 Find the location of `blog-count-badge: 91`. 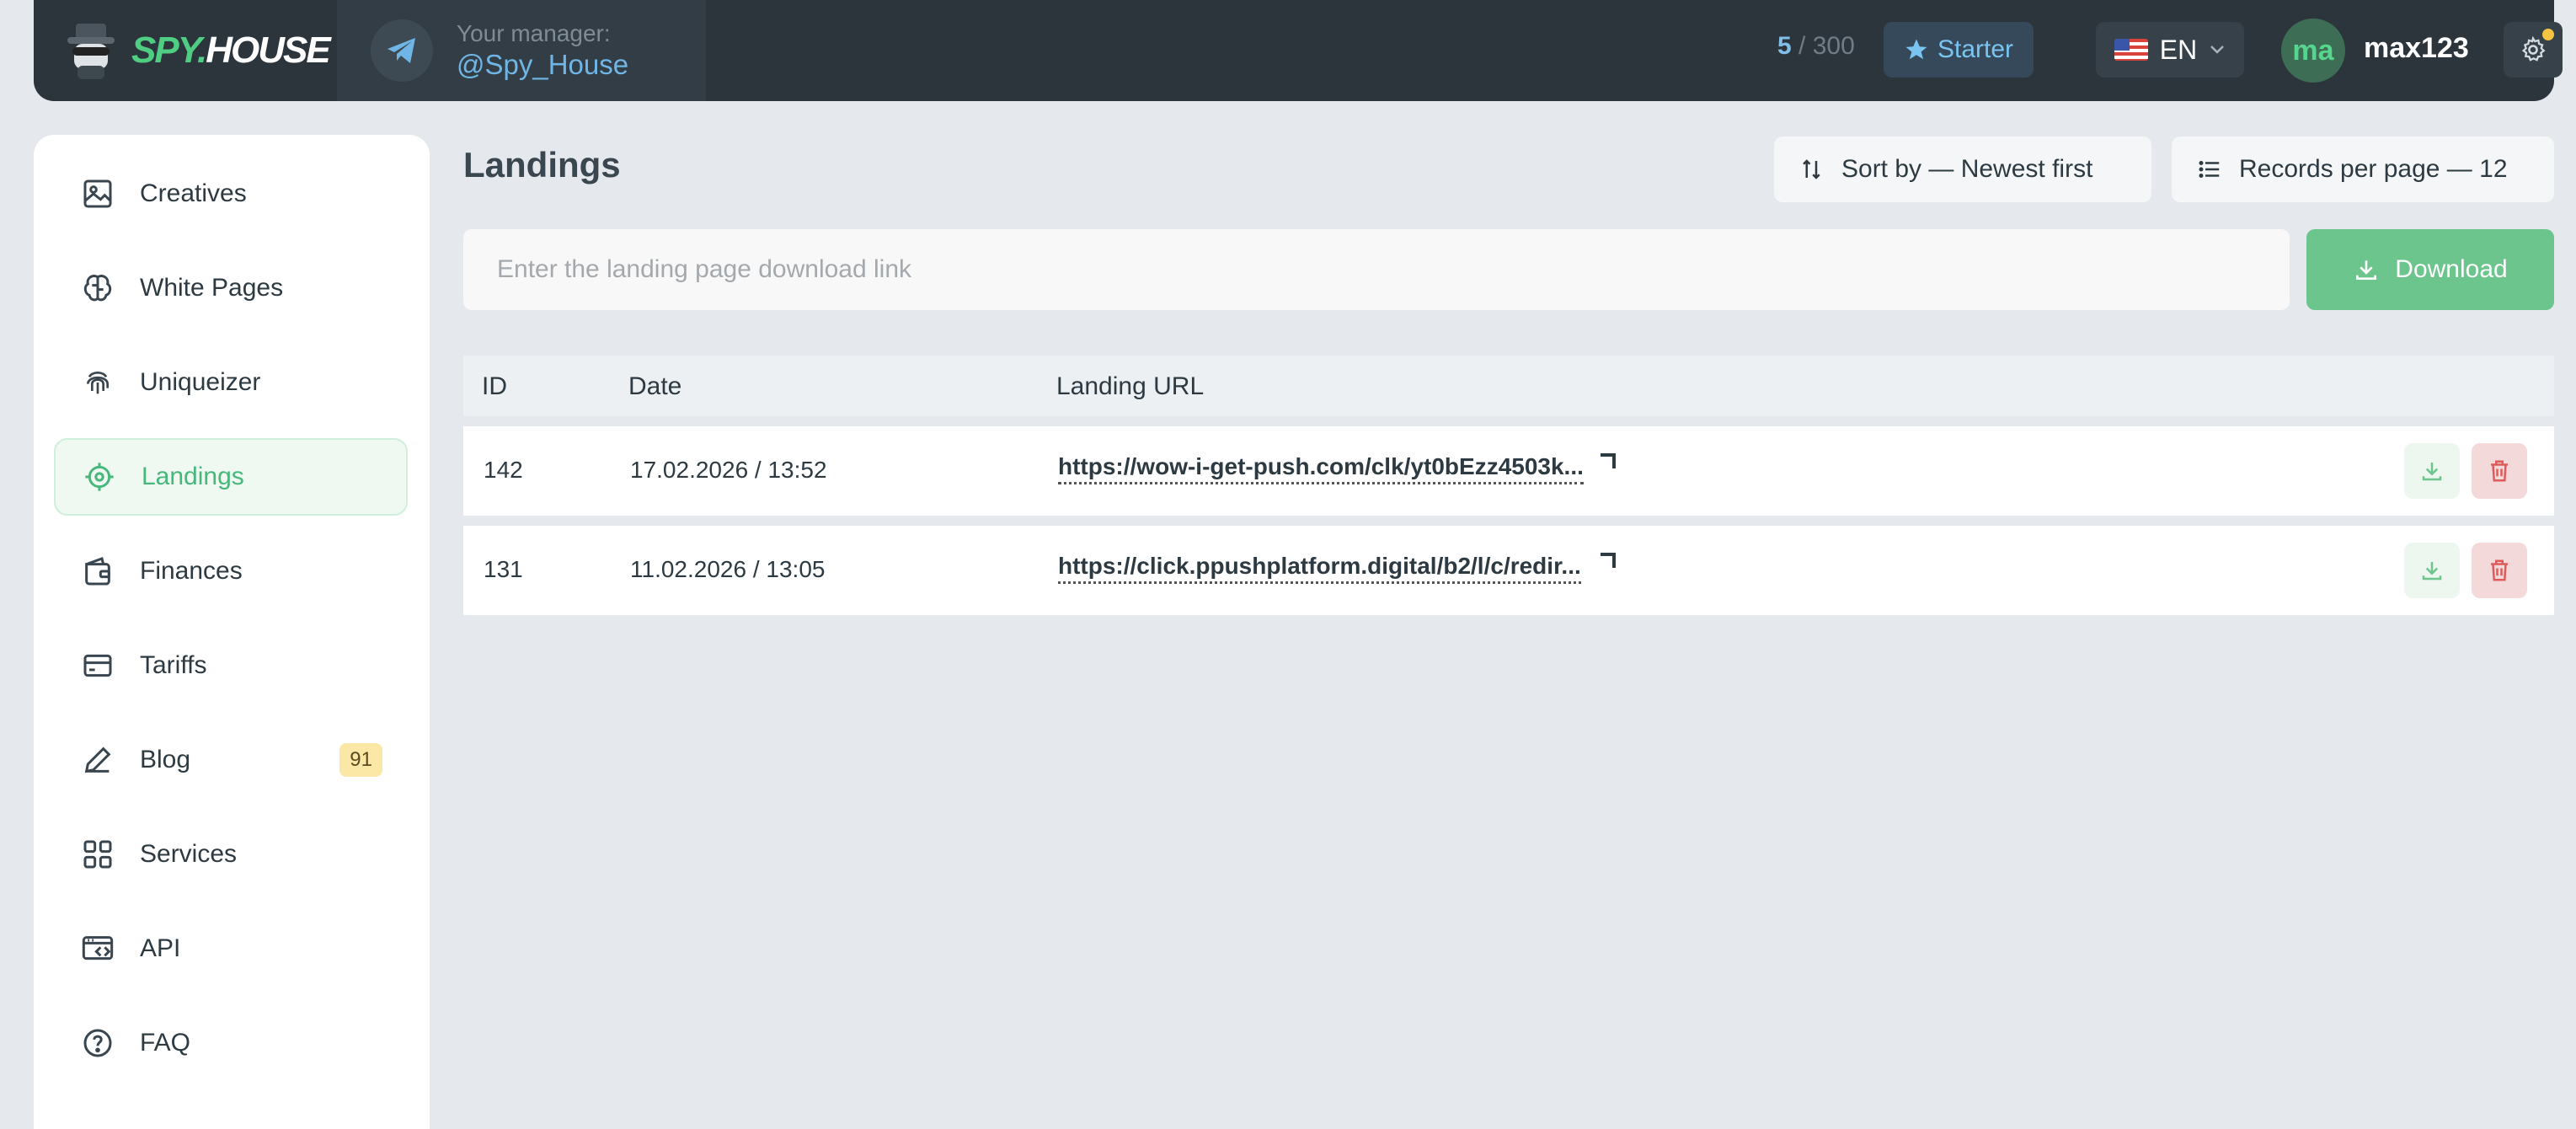

blog-count-badge: 91 is located at coordinates (360, 760).